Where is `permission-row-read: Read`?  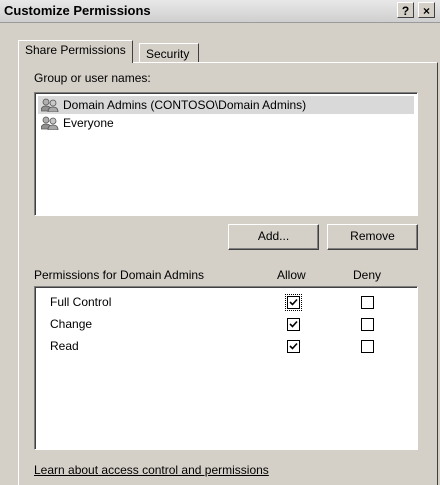
permission-row-read: Read is located at coordinates (226, 348).